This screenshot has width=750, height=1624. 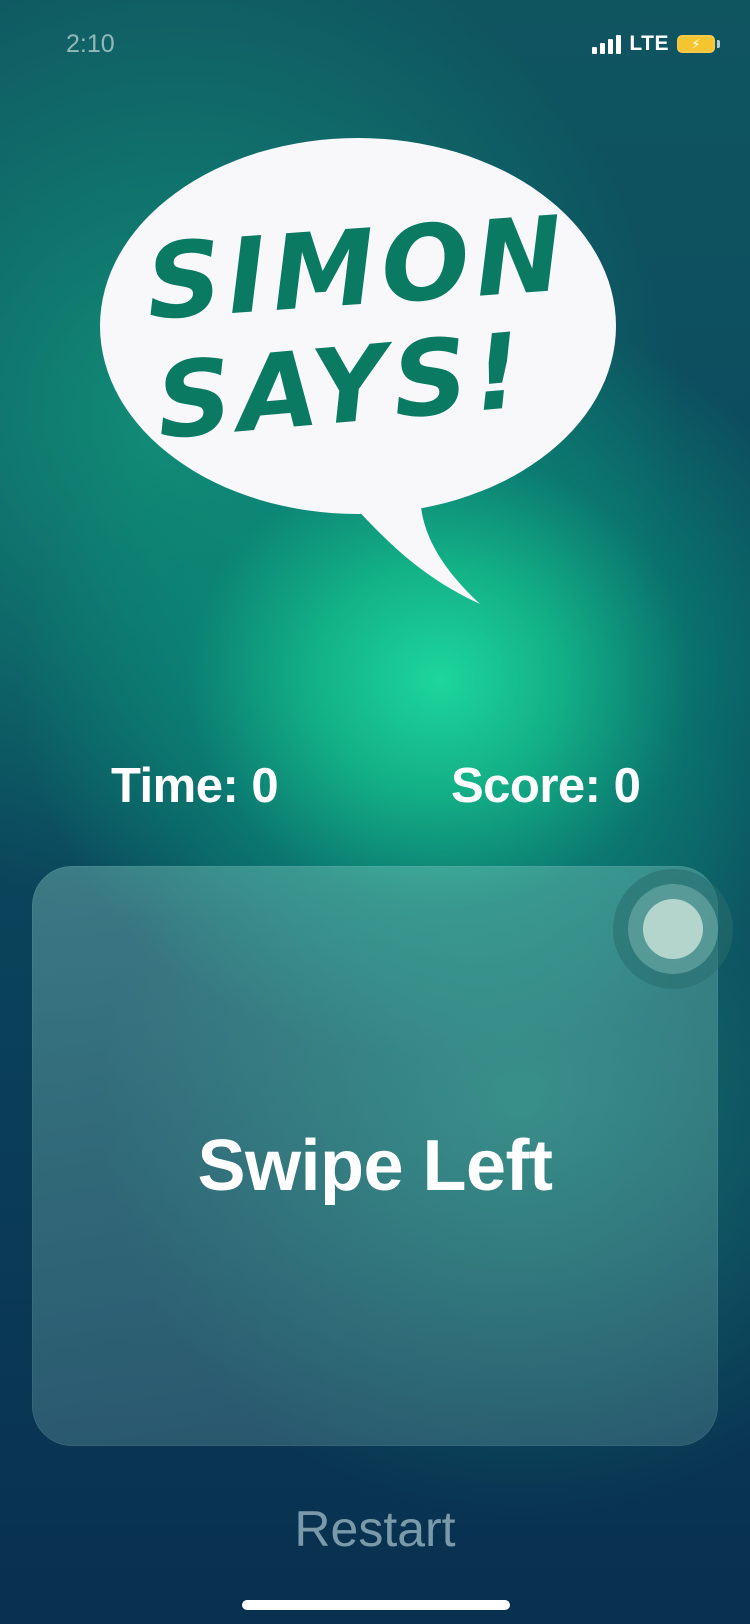 I want to click on touch-dot, so click(x=673, y=929).